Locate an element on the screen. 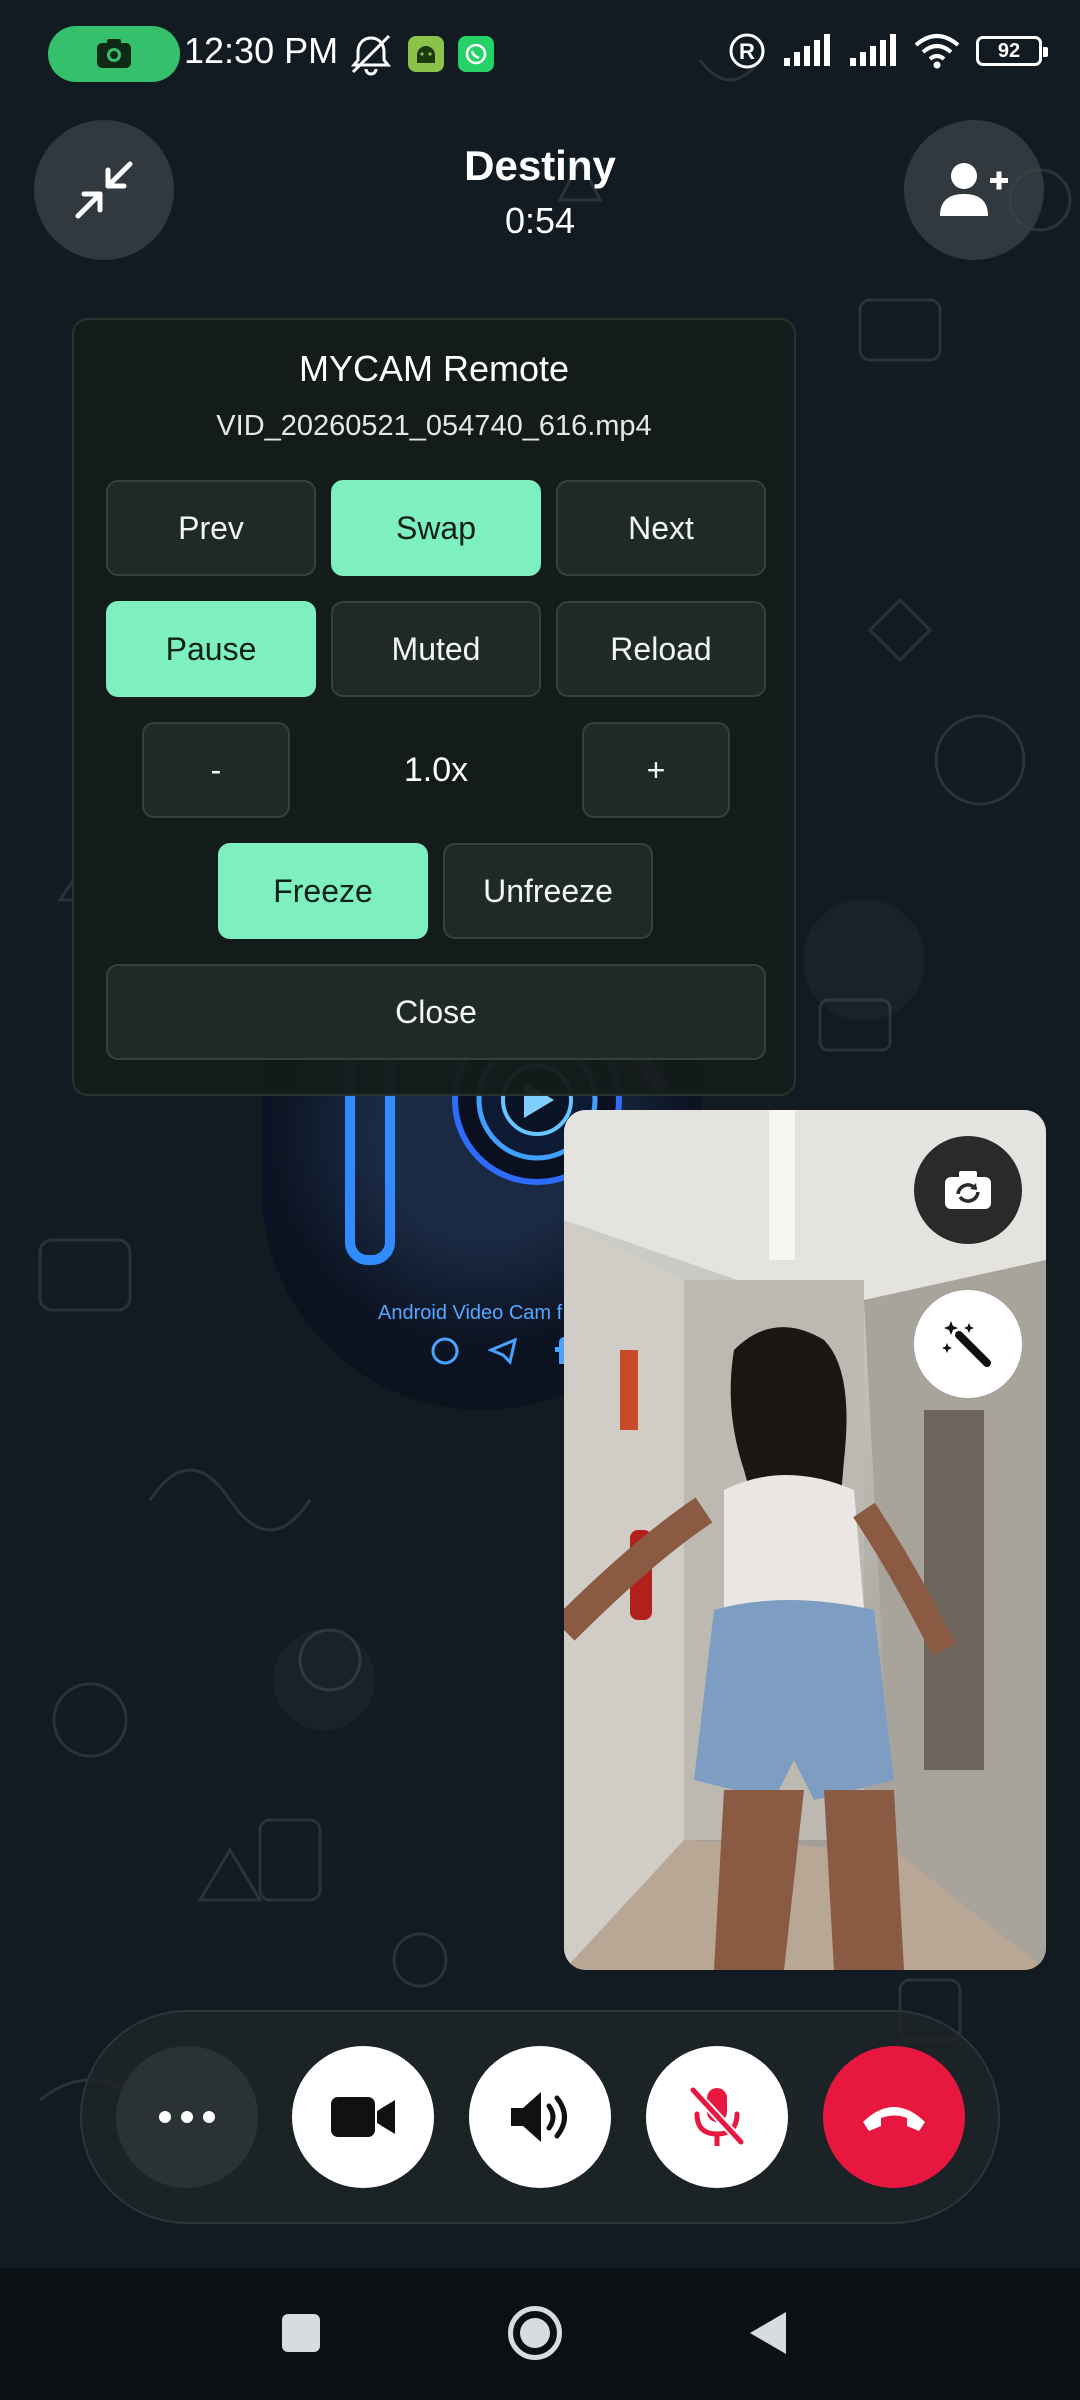 This screenshot has width=1080, height=2400. speaker-button is located at coordinates (540, 2117).